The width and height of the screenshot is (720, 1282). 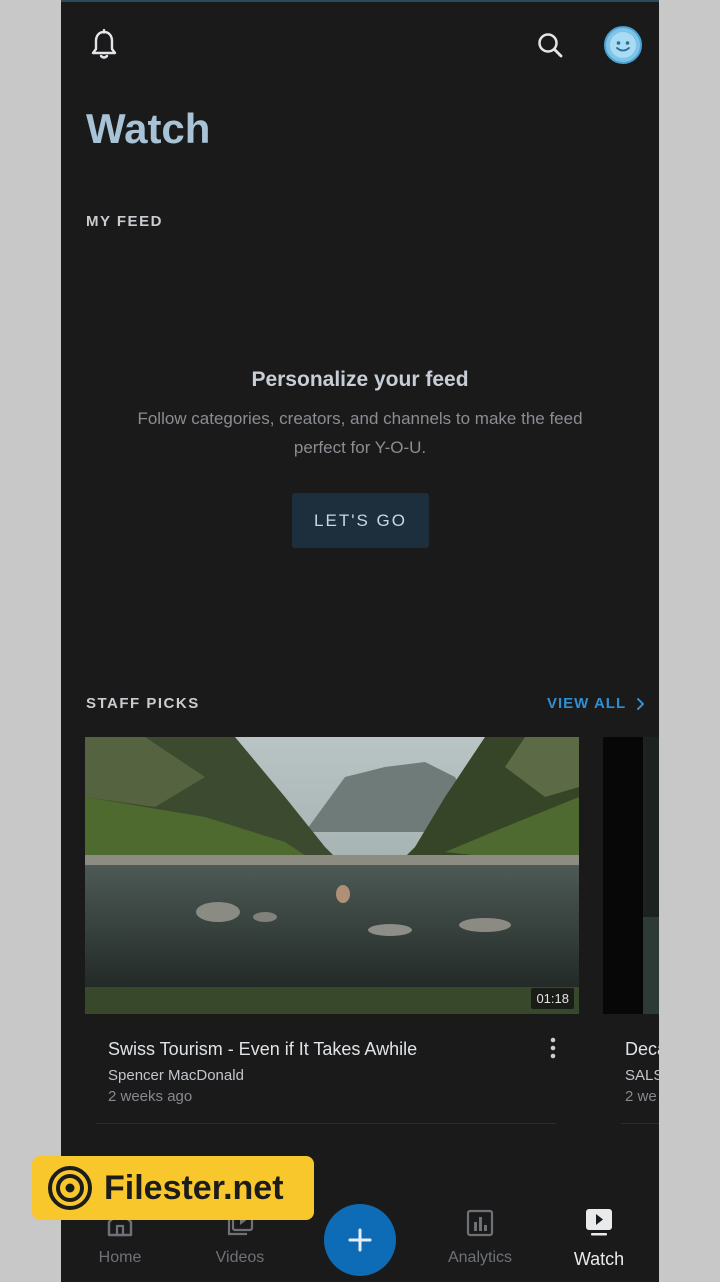 What do you see at coordinates (552, 998) in the screenshot?
I see `video-duration: 01:18` at bounding box center [552, 998].